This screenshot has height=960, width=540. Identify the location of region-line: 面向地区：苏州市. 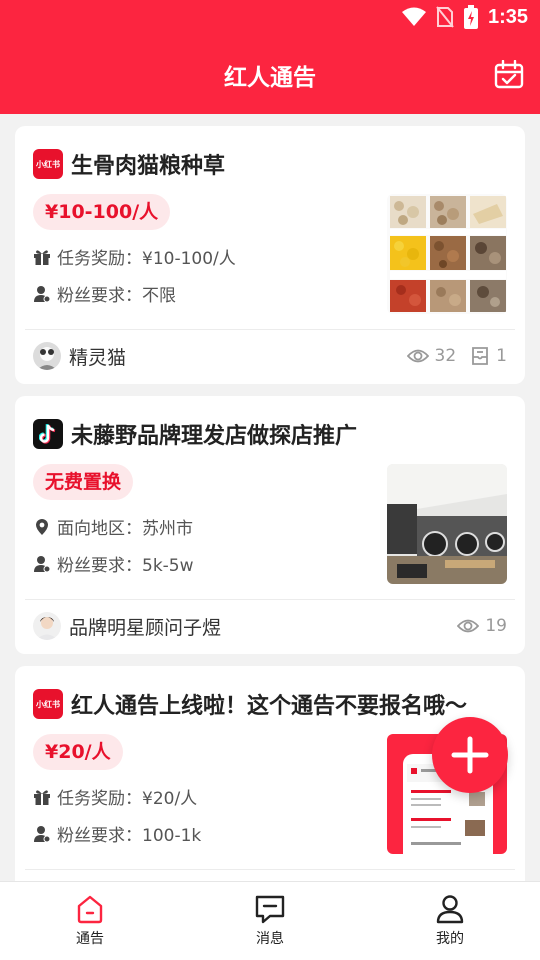
(113, 526).